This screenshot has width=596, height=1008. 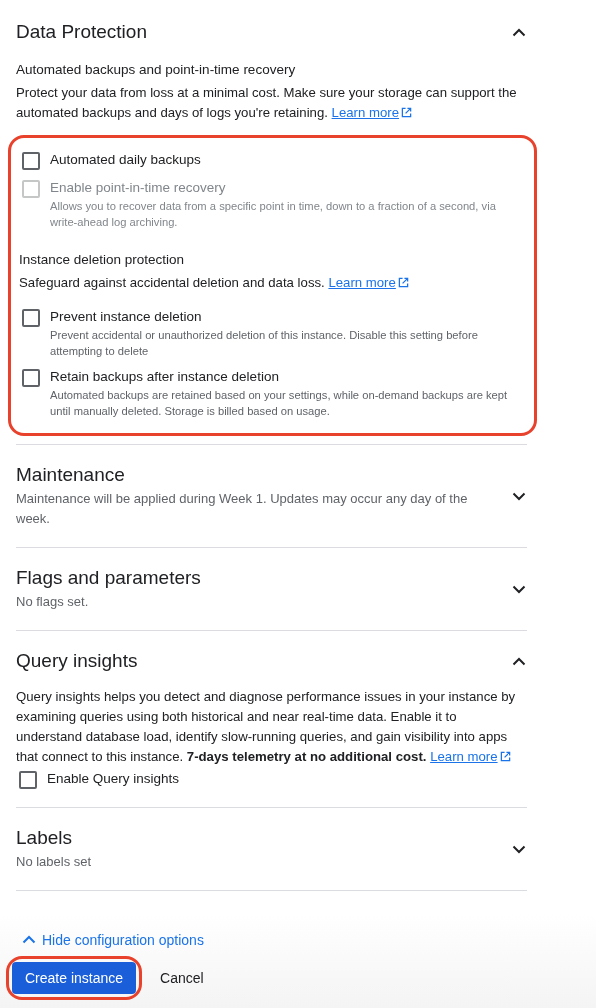 What do you see at coordinates (114, 779) in the screenshot?
I see `checkbox-label: Enable Query insights` at bounding box center [114, 779].